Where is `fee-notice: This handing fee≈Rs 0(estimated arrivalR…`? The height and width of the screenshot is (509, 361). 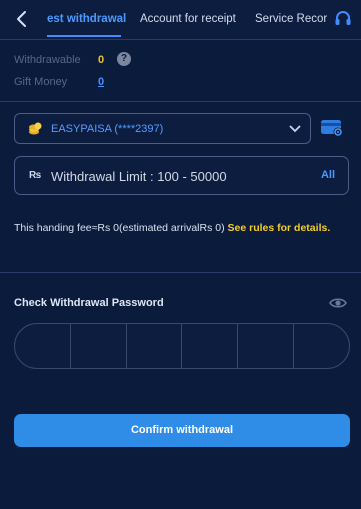
fee-notice: This handing fee≈Rs 0(estimated arrivalR… is located at coordinates (179, 228).